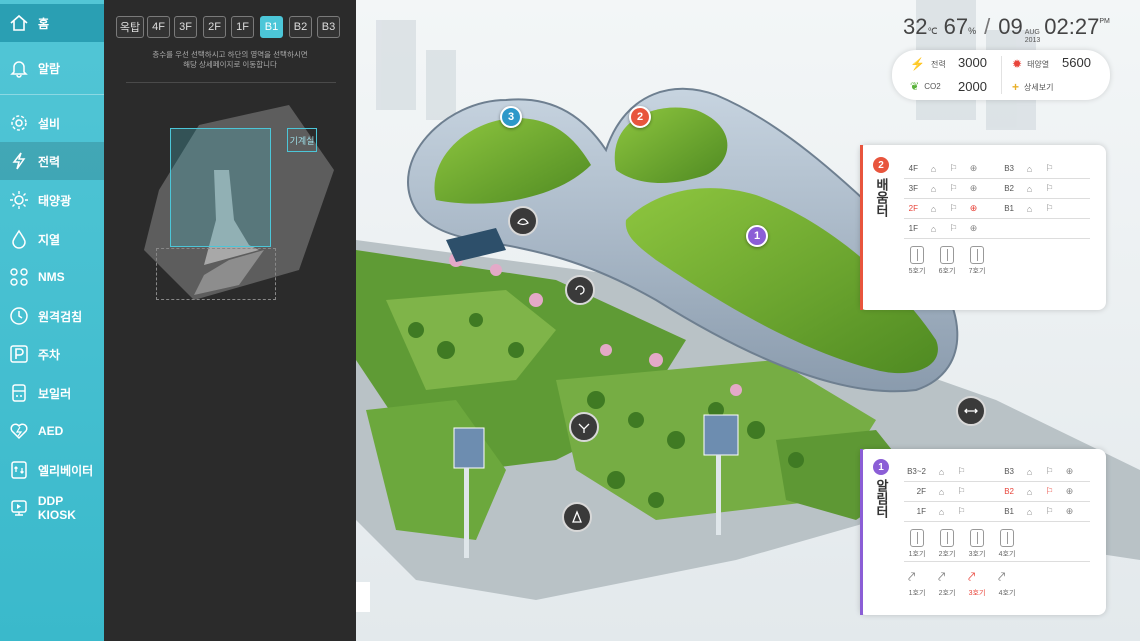  Describe the element at coordinates (52, 470) in the screenshot. I see `nav-elevator: 엘리베이터` at that location.